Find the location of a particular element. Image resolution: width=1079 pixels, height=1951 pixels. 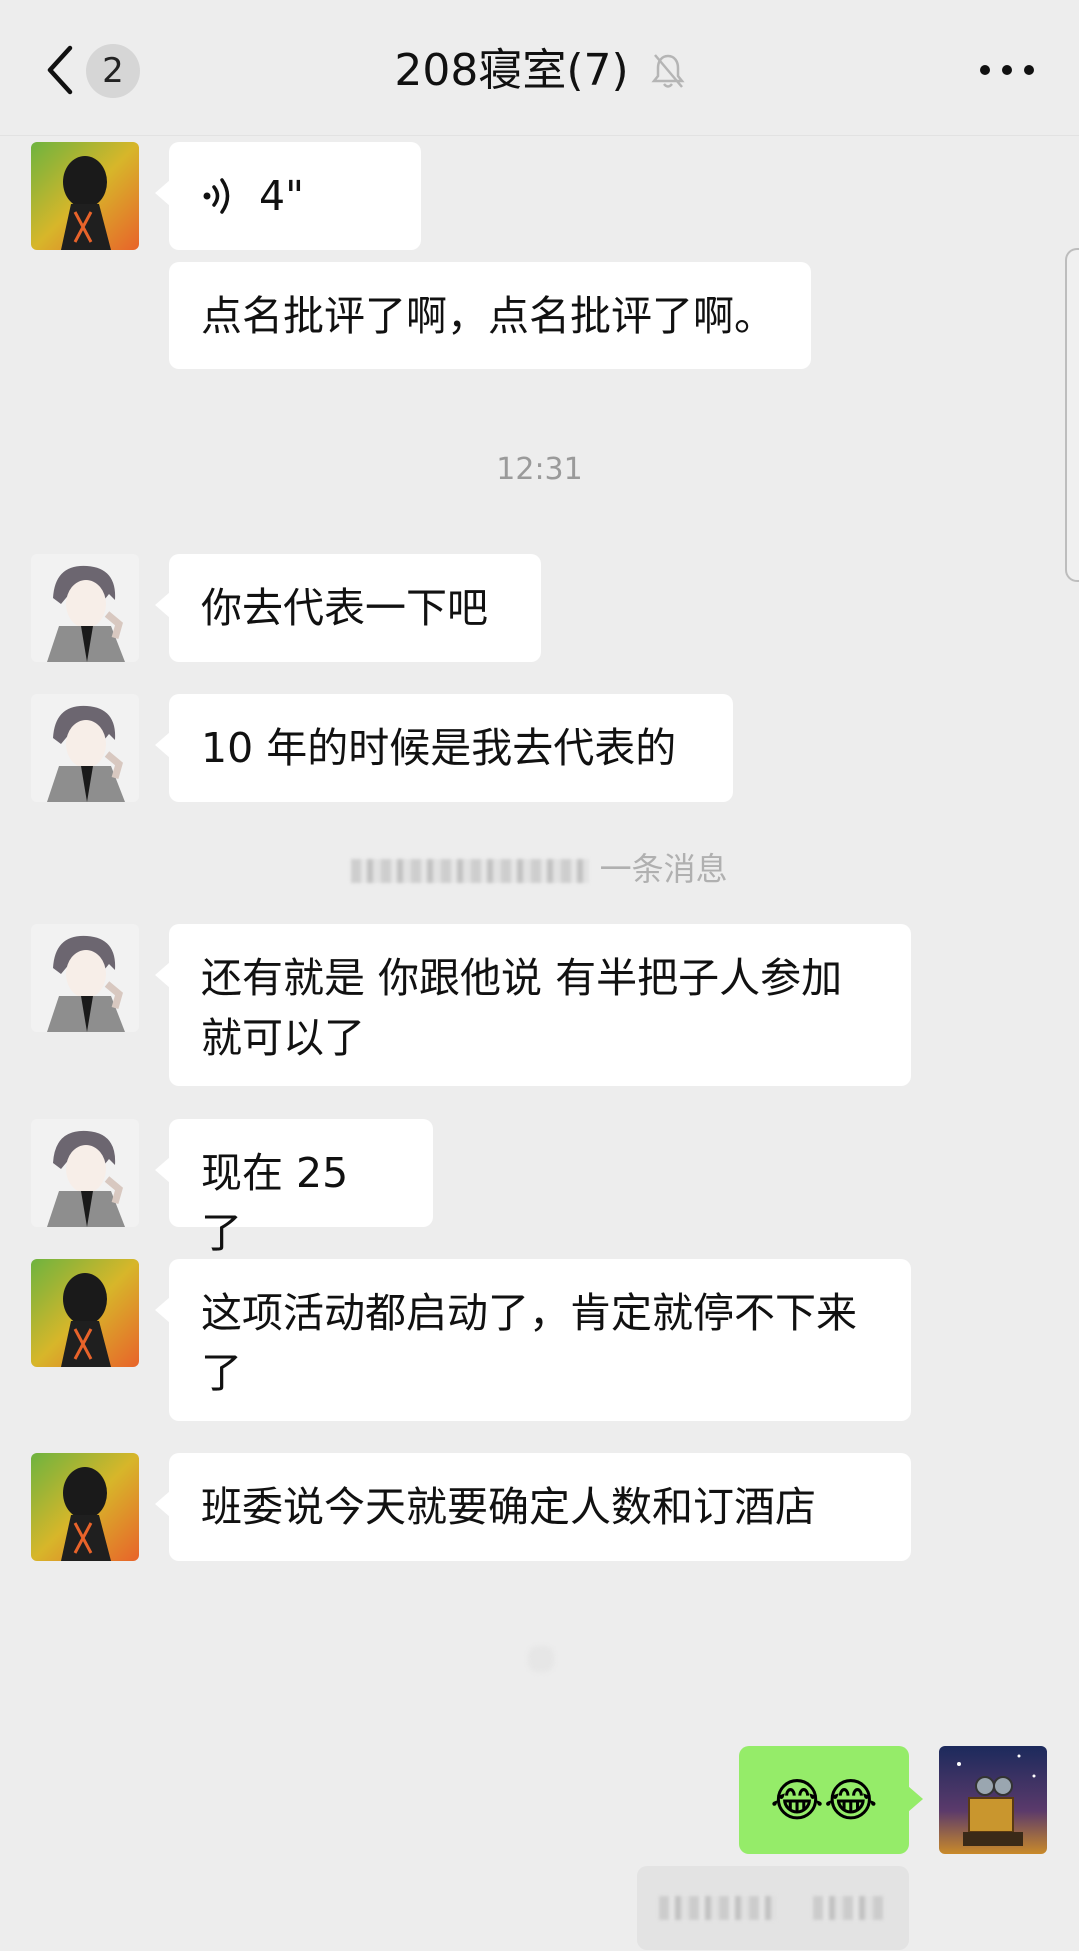

bell-off-icon is located at coordinates (668, 71).